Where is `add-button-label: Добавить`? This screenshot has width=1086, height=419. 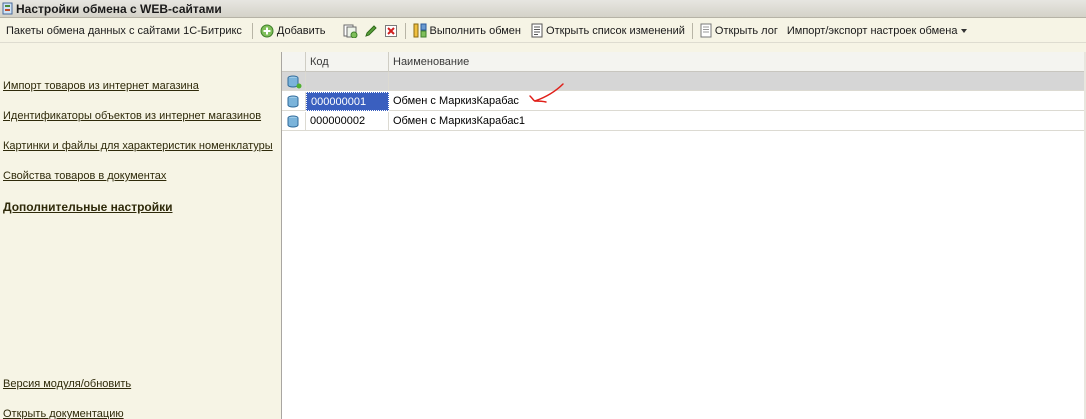
add-button-label: Добавить is located at coordinates (301, 30).